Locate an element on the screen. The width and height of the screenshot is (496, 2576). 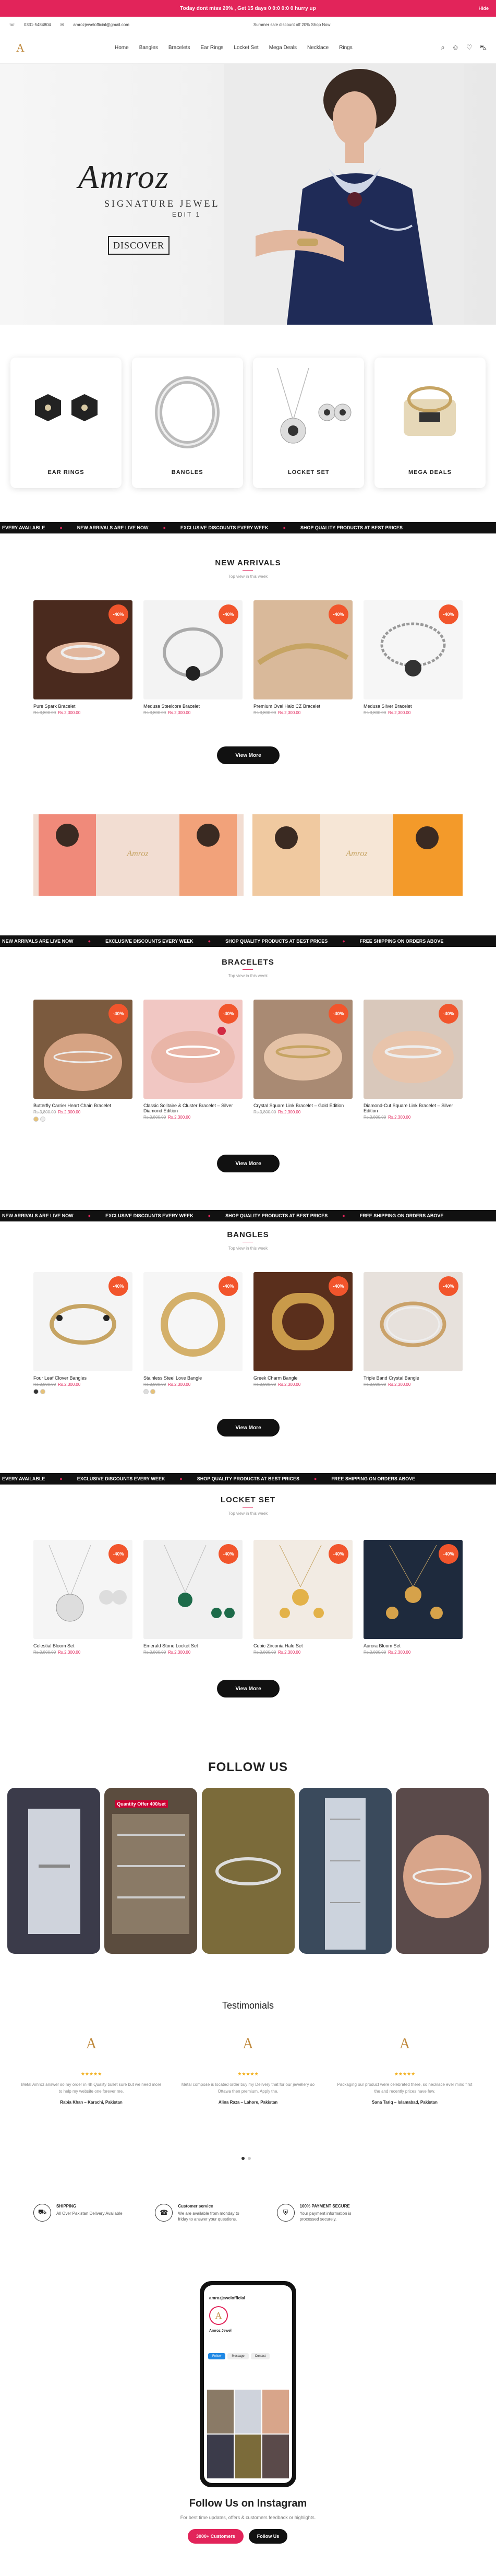
product-name: Medusa Steelcore Bracelet is located at coordinates (193, 706).